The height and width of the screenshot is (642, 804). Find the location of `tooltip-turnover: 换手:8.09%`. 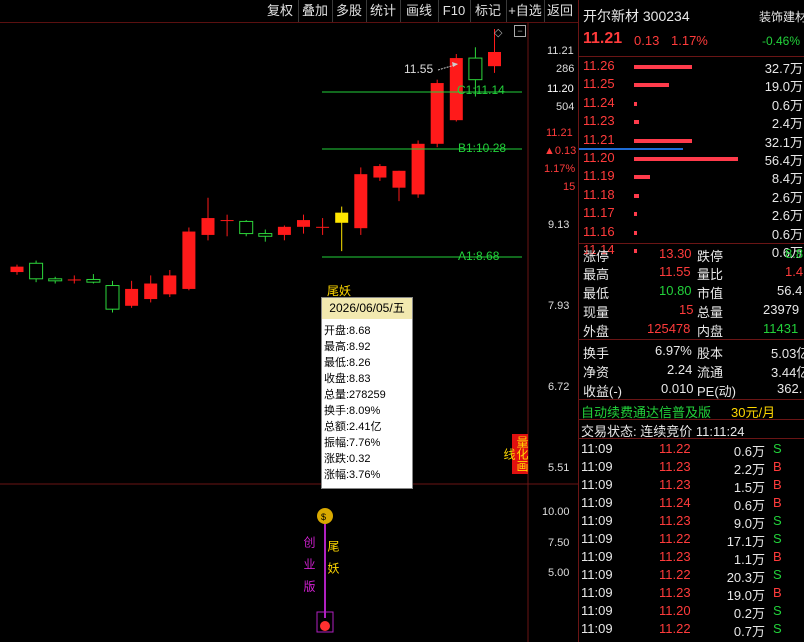

tooltip-turnover: 换手:8.09% is located at coordinates (352, 411).